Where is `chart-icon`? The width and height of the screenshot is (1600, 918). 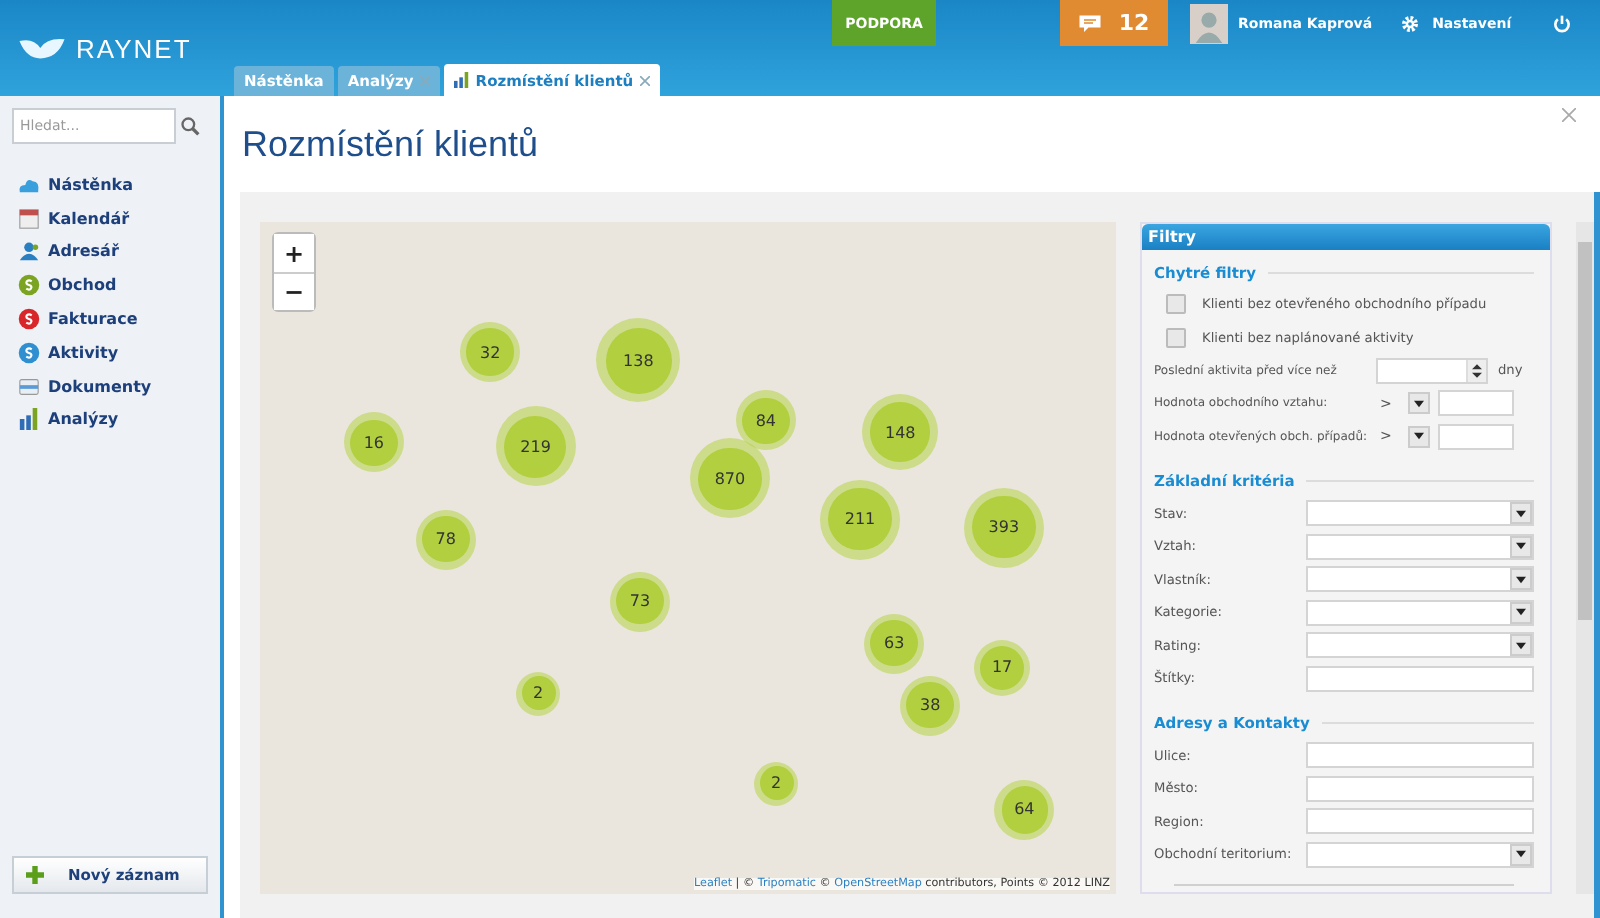
chart-icon is located at coordinates (29, 419).